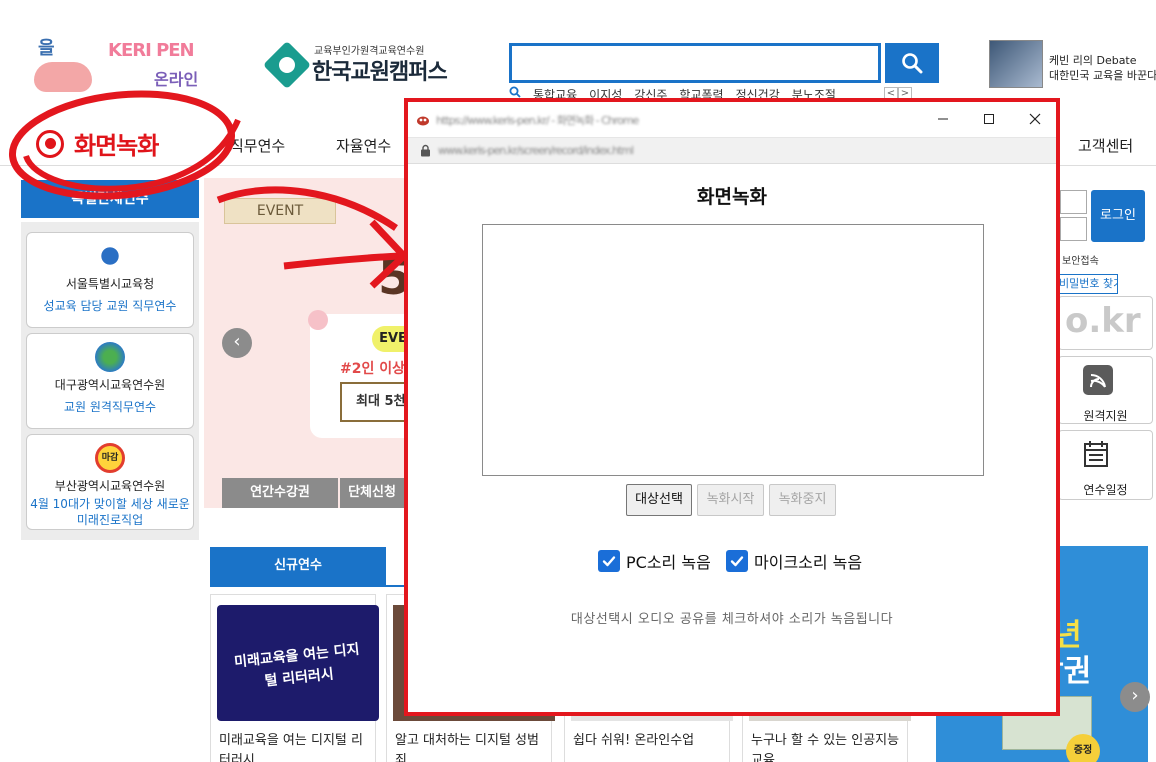 The image size is (1156, 762). I want to click on org-name: 서울특별시교육청, so click(110, 284).